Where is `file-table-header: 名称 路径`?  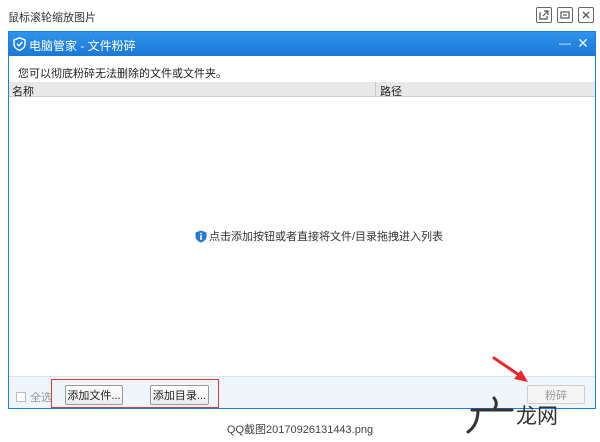 file-table-header: 名称 路径 is located at coordinates (302, 90).